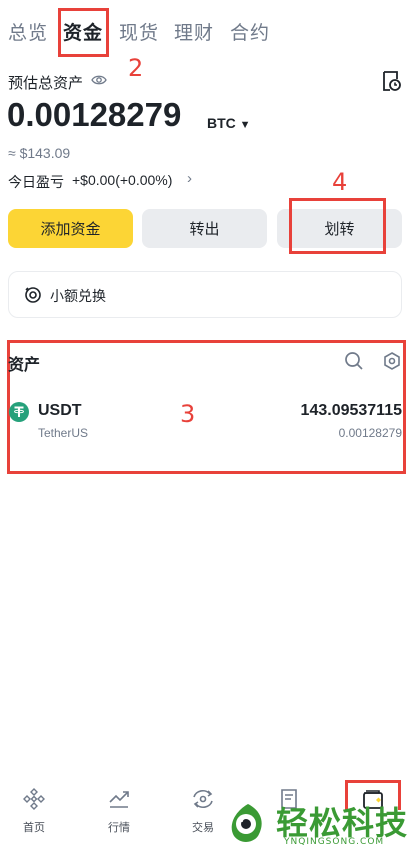 This screenshot has width=411, height=849. Describe the element at coordinates (354, 363) in the screenshot. I see `search-icon` at that location.